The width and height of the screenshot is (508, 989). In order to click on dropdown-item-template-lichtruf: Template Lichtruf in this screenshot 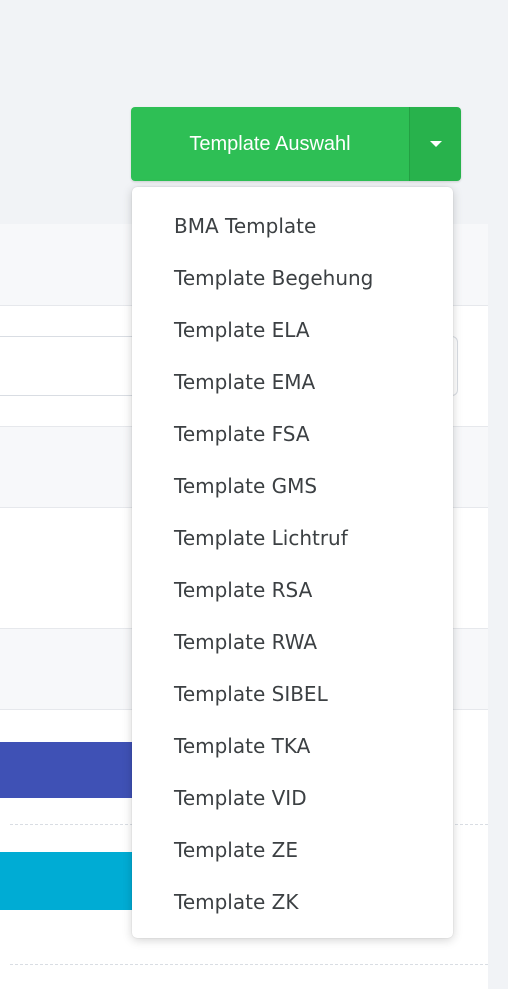, I will do `click(292, 538)`.